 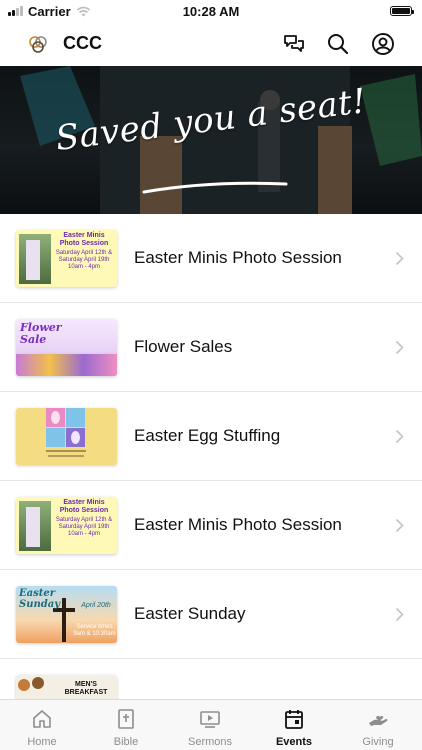 What do you see at coordinates (66, 347) in the screenshot?
I see `event-thumbnail: Flower Sale` at bounding box center [66, 347].